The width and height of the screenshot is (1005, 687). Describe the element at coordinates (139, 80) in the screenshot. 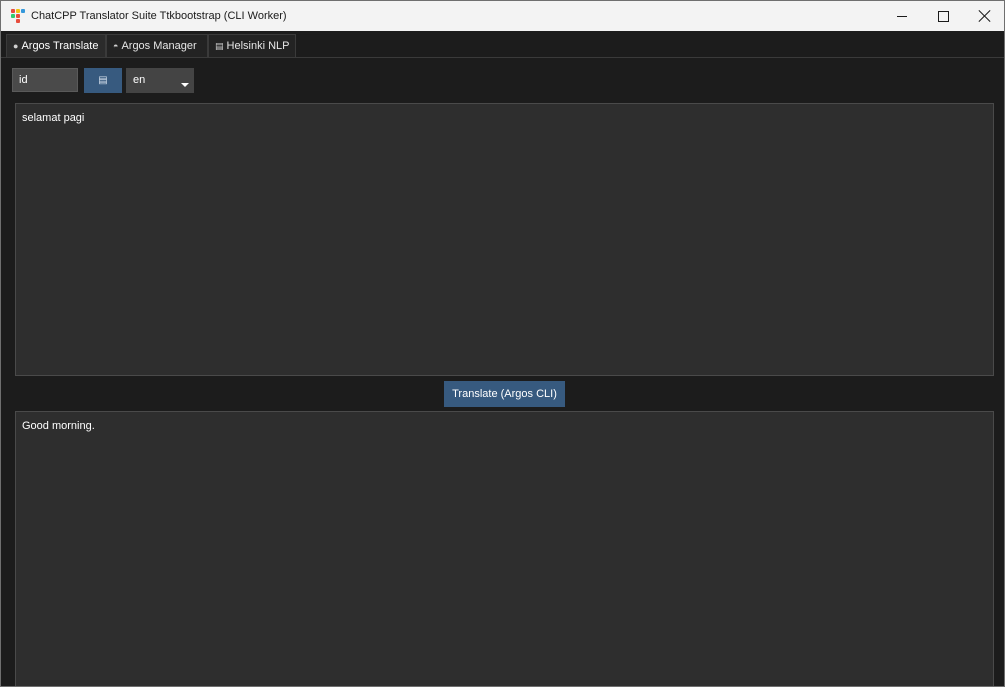

I see `target-language-value: en` at that location.